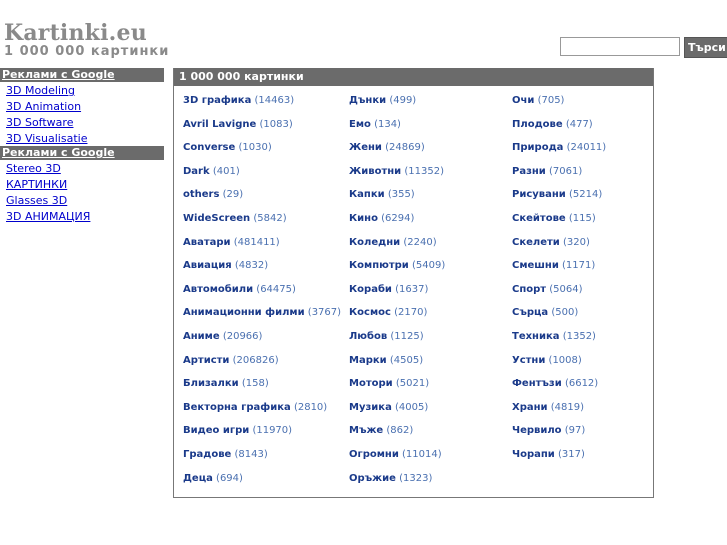 The width and height of the screenshot is (727, 545). What do you see at coordinates (397, 105) in the screenshot?
I see `category-item: Дънки (499)` at bounding box center [397, 105].